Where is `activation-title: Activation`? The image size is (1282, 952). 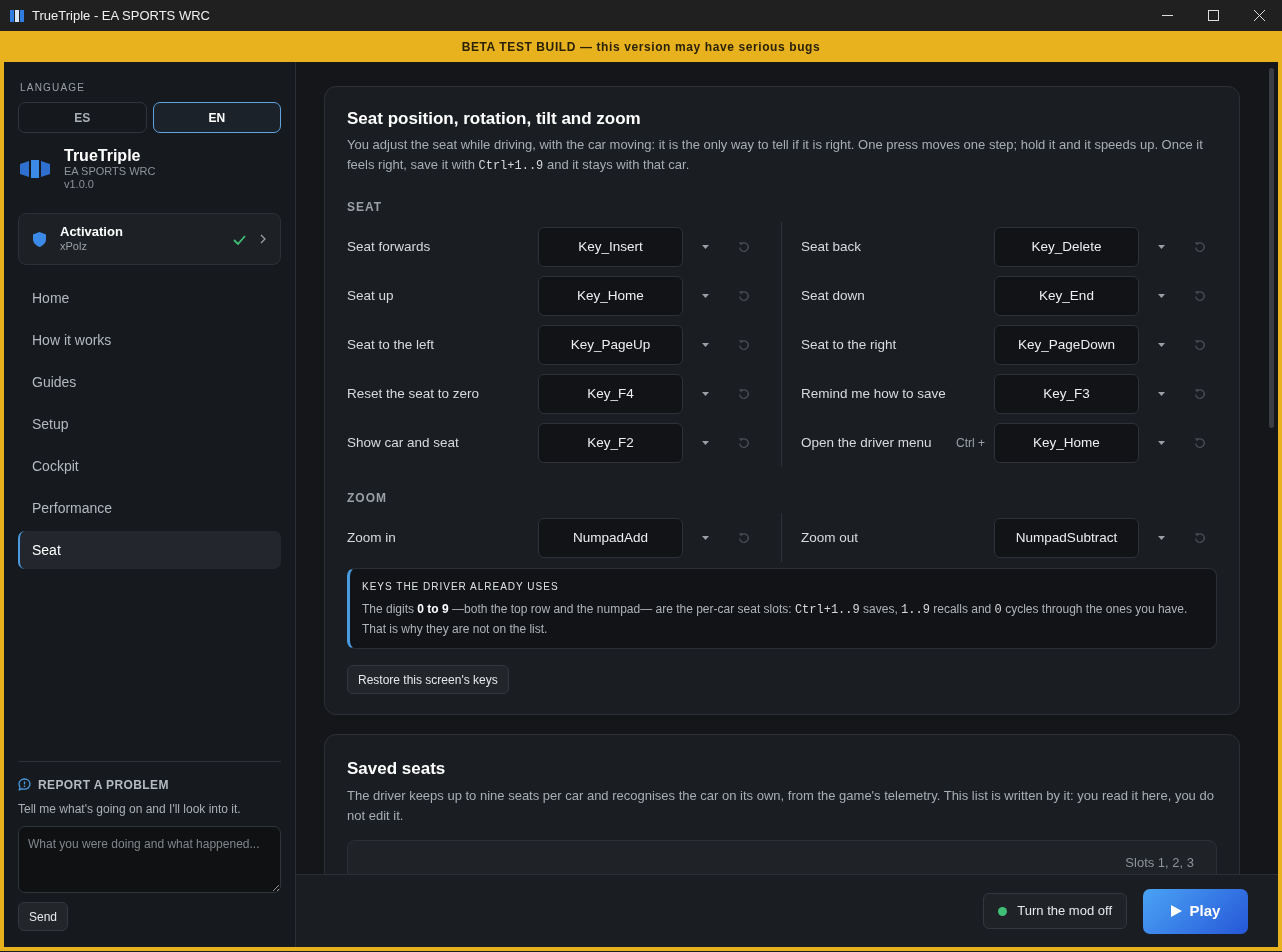 activation-title: Activation is located at coordinates (91, 231).